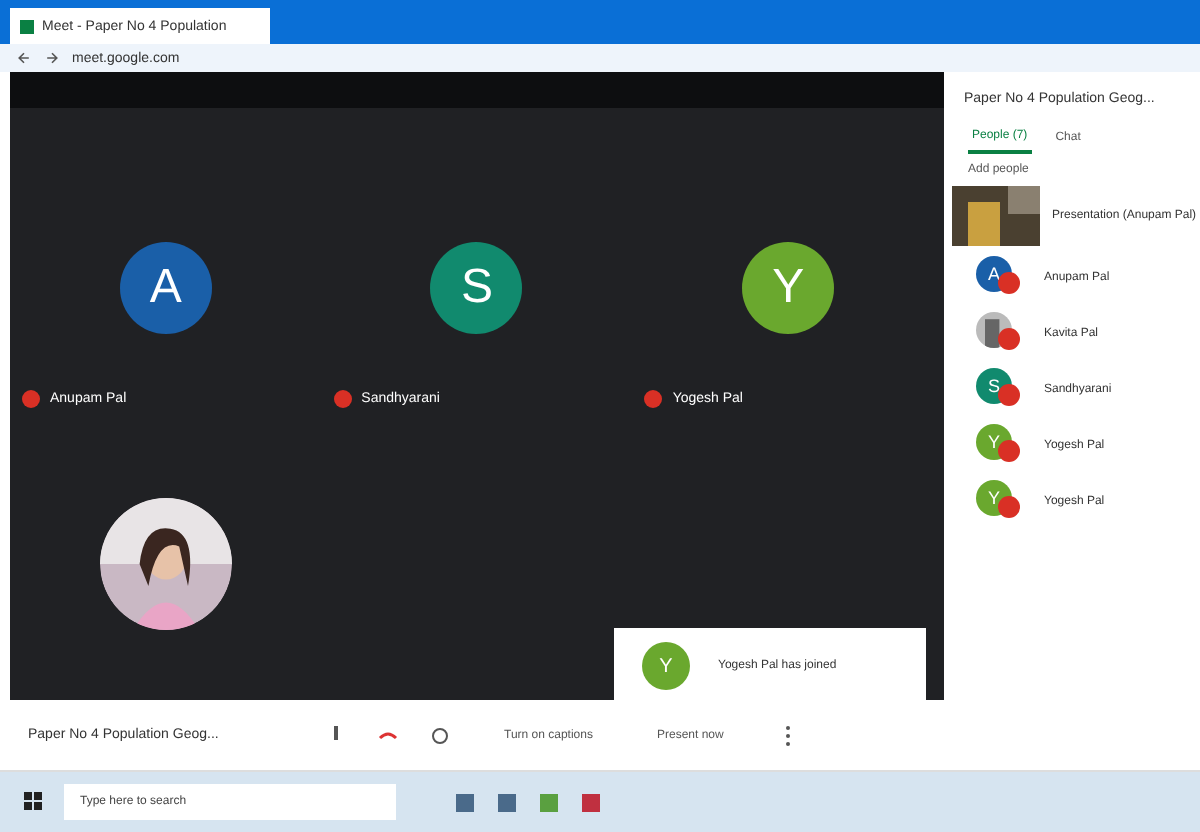 The height and width of the screenshot is (832, 1200). I want to click on meet-icon, so click(27, 26).